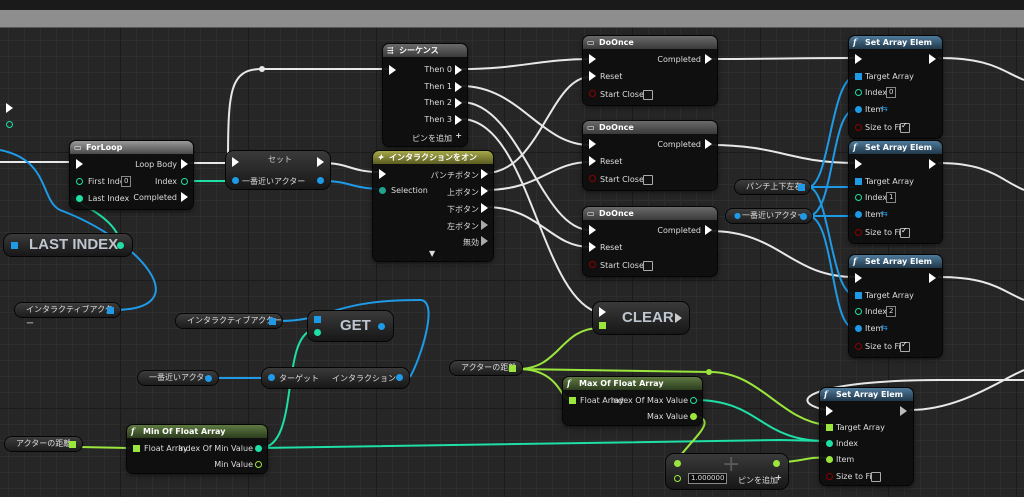 This screenshot has height=497, width=1024. Describe the element at coordinates (693, 400) in the screenshot. I see `int-out-pin` at that location.